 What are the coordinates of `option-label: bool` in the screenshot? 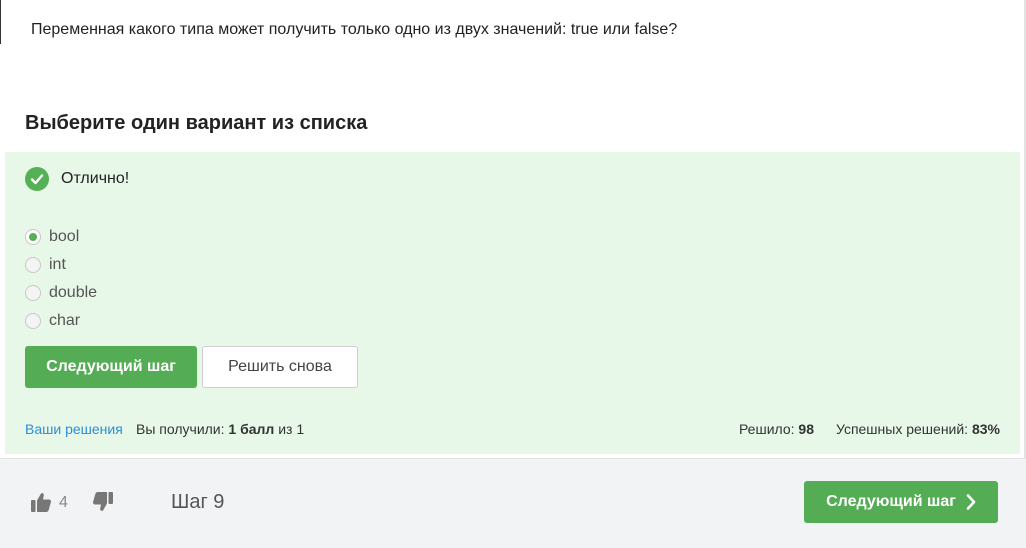 It's located at (64, 236).